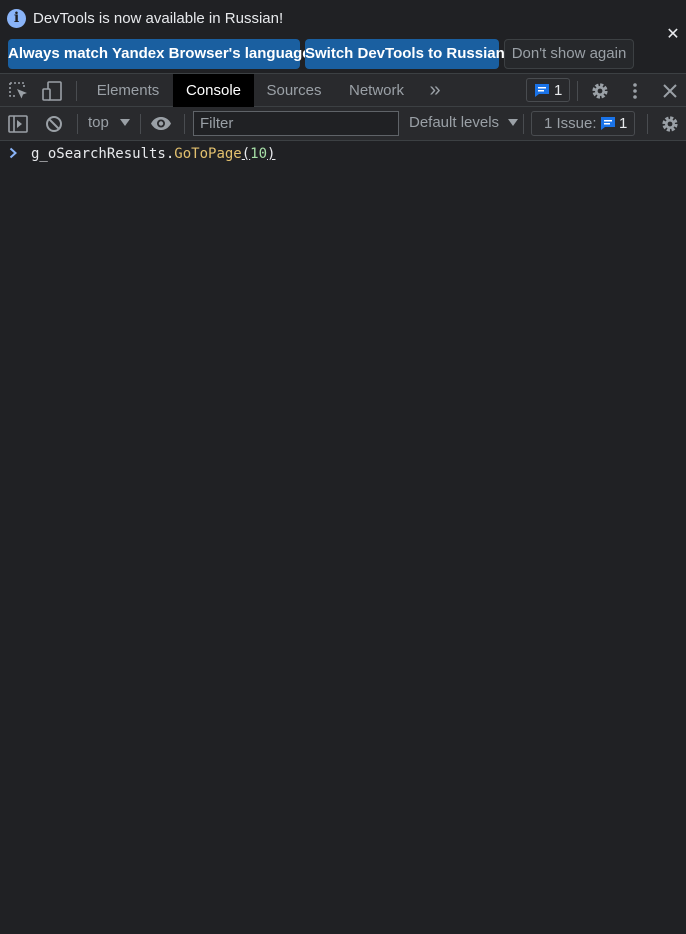 Image resolution: width=686 pixels, height=934 pixels. Describe the element at coordinates (569, 54) in the screenshot. I see `dont-show-again-button: Don't show again` at that location.